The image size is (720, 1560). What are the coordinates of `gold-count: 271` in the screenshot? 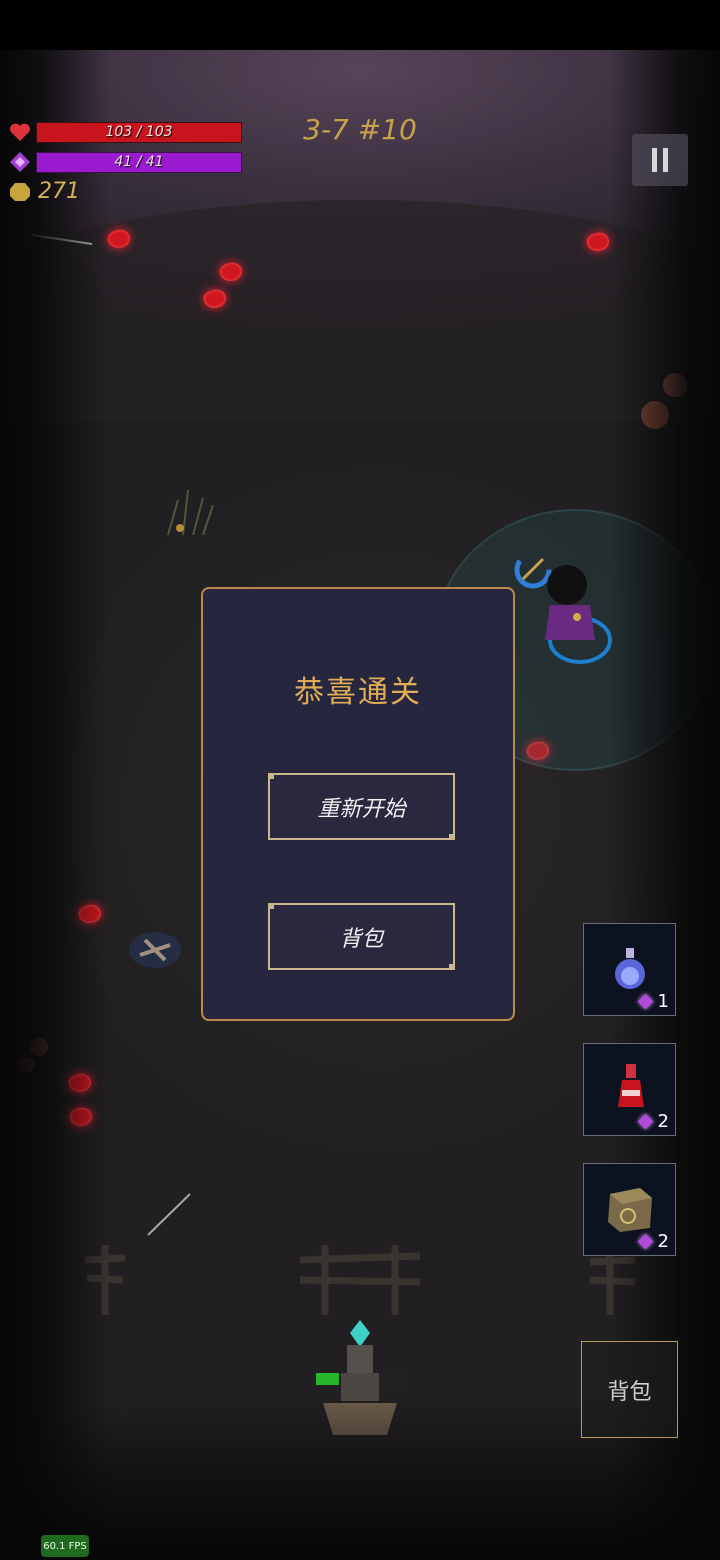 It's located at (59, 191).